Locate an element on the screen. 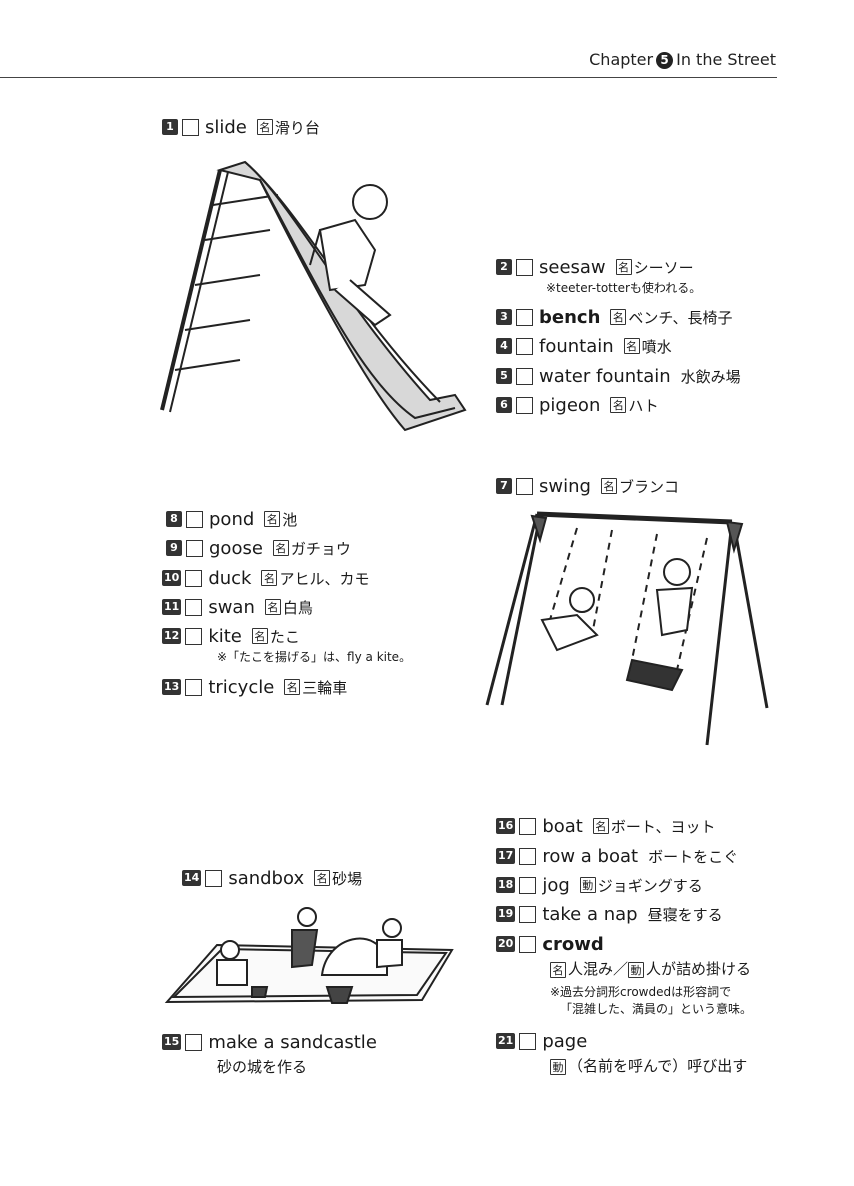 The width and height of the screenshot is (854, 1186). entry-meaning-line: 動（名前を呼んで）呼び出す is located at coordinates (648, 1066).